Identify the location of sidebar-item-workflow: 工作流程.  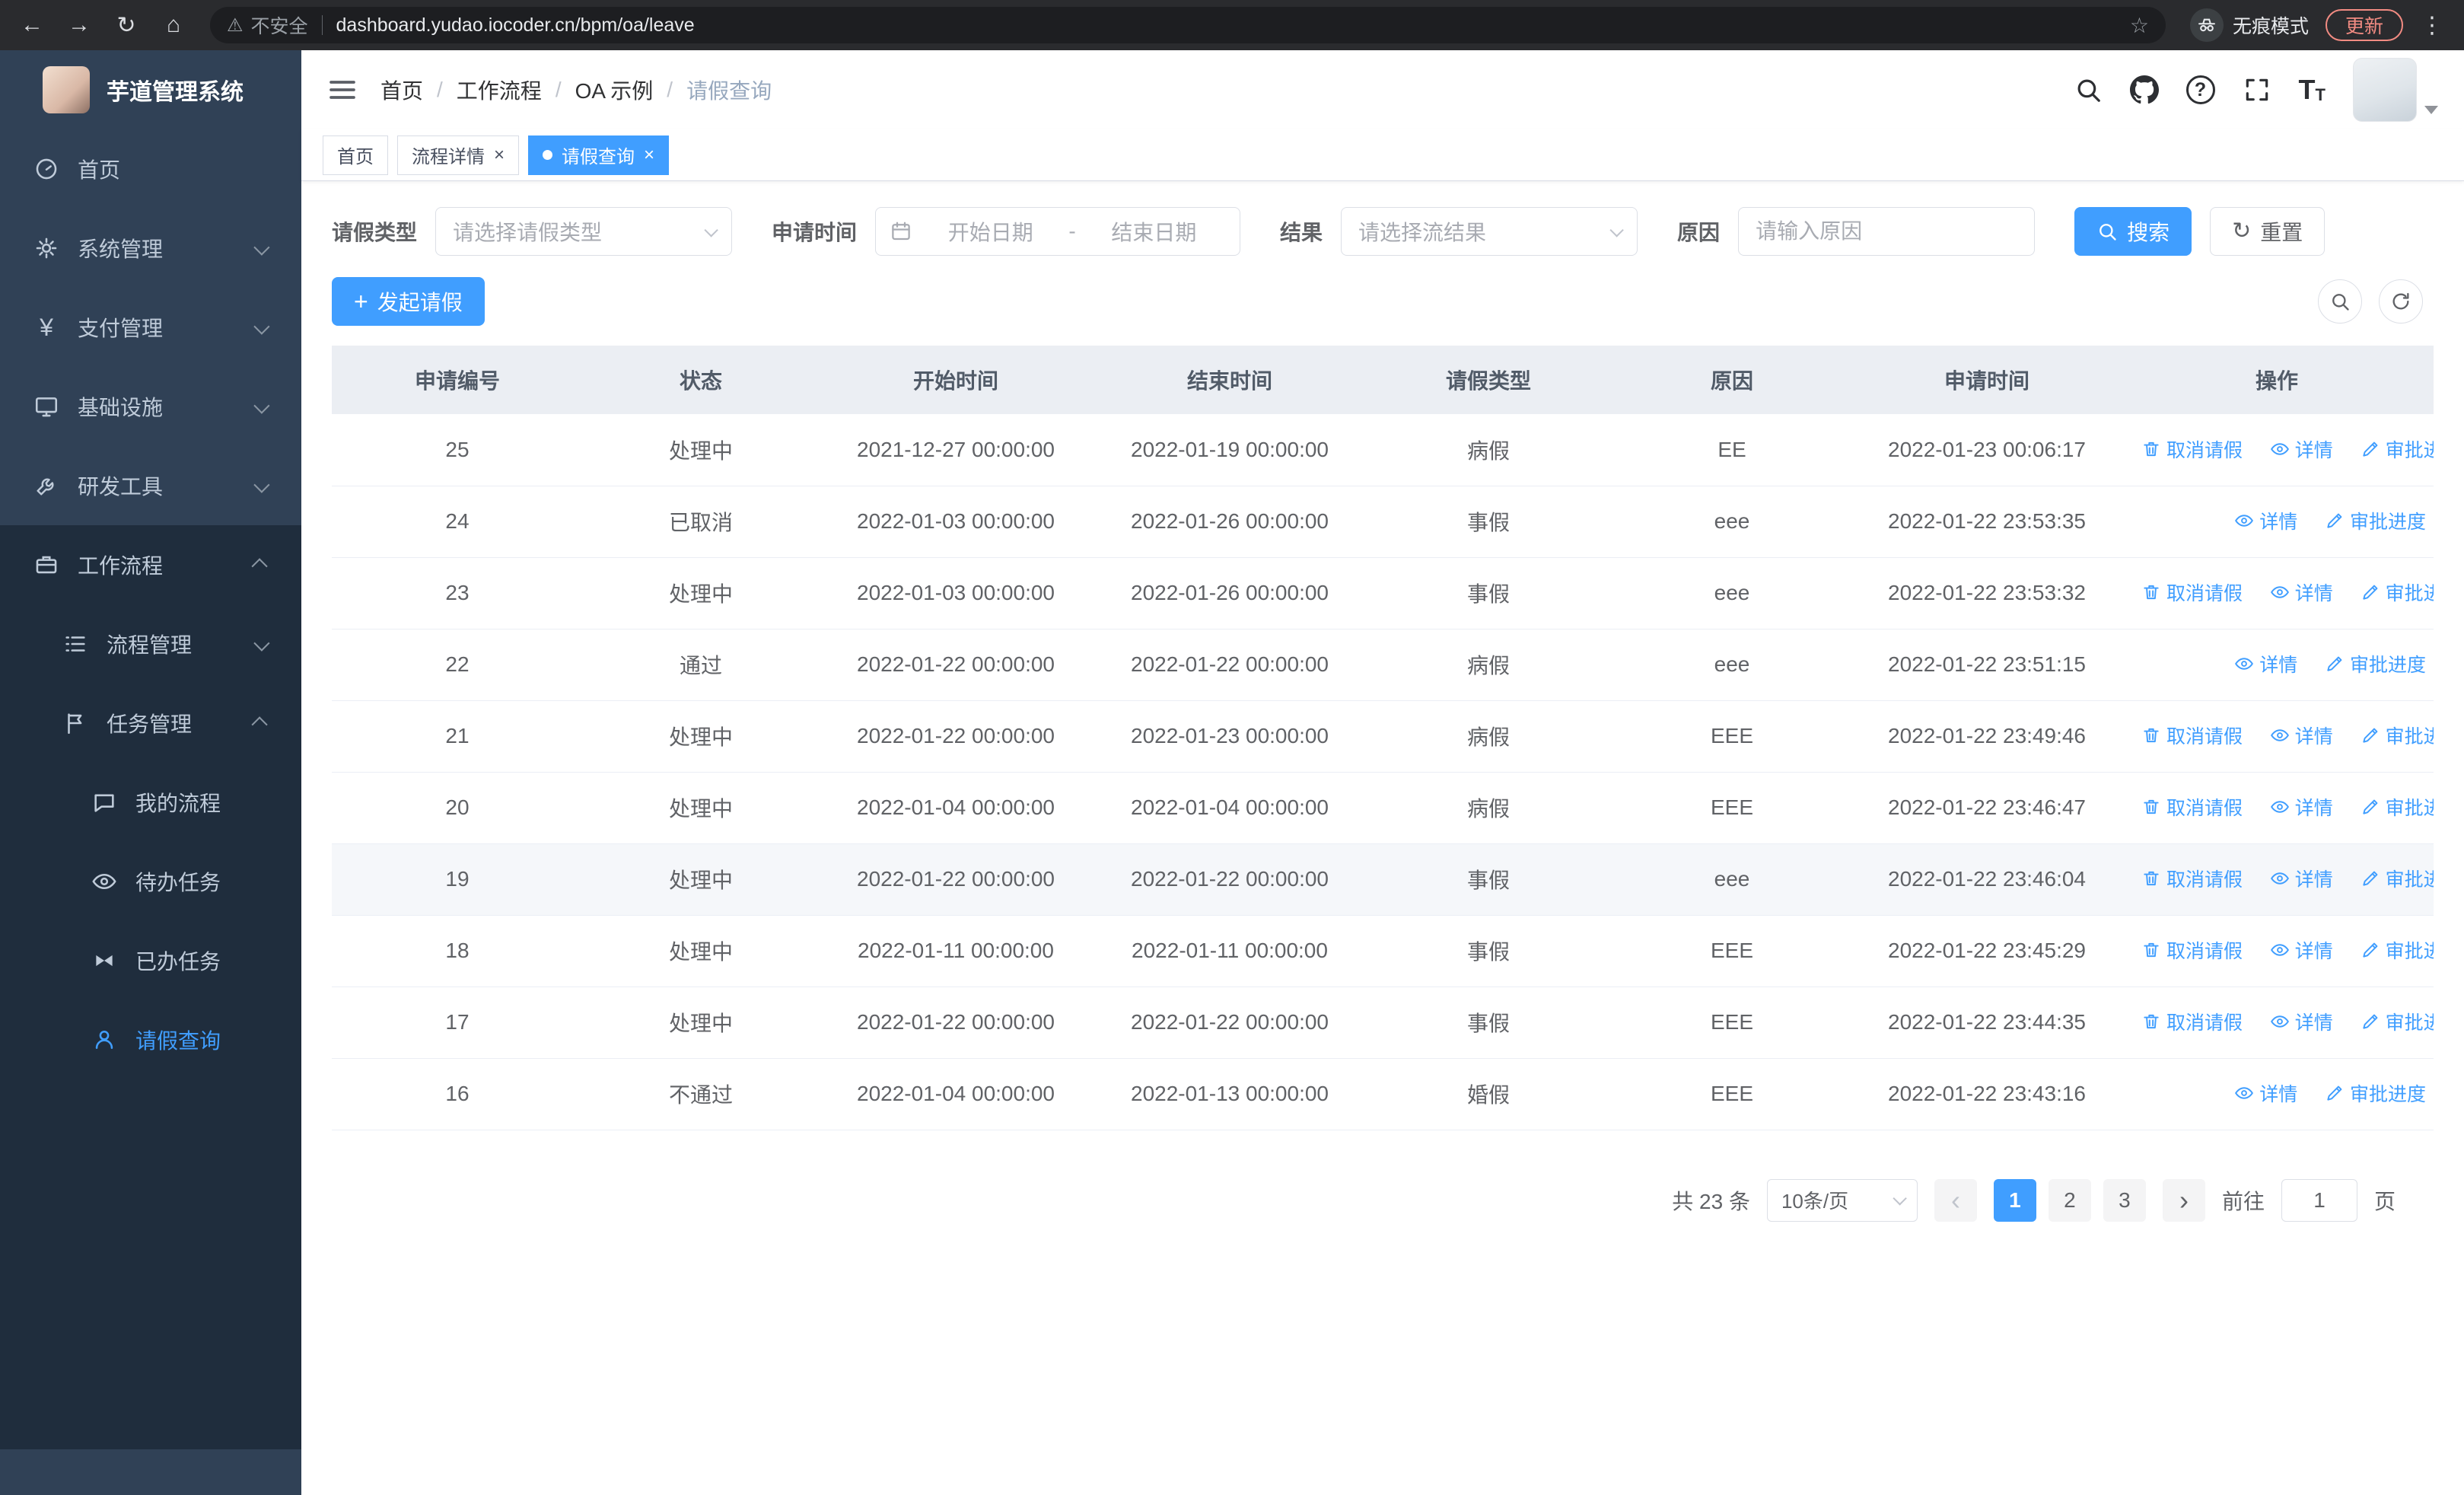
(150, 564).